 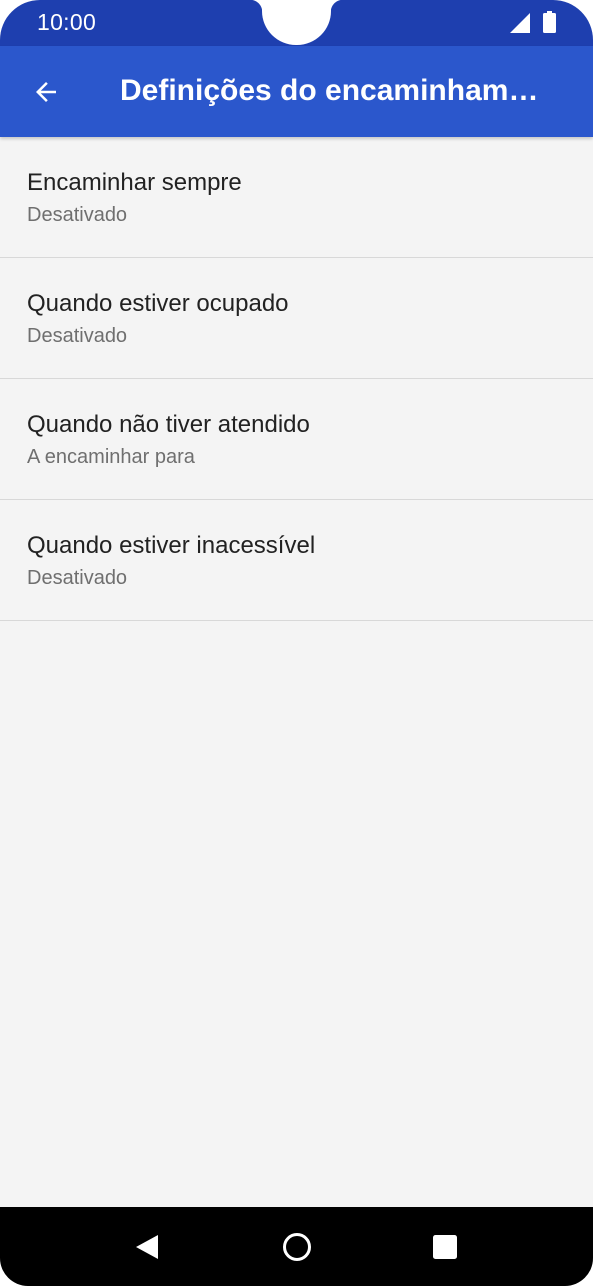 What do you see at coordinates (111, 457) in the screenshot?
I see `setting-summary: A encaminhar para` at bounding box center [111, 457].